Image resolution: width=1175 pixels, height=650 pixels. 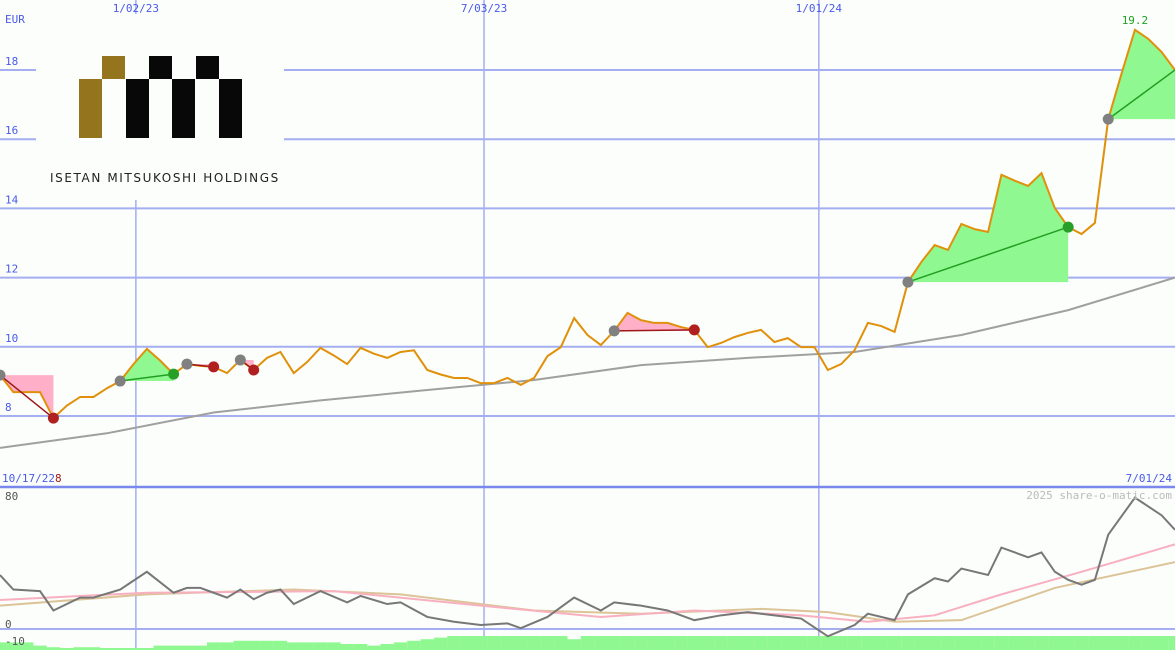 I want to click on date-tick-label: 1/01/24, so click(x=819, y=8).